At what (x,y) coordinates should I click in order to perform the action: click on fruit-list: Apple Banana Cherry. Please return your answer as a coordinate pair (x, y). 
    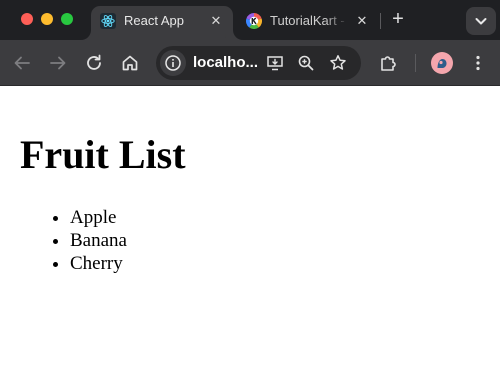
    Looking at the image, I should click on (78, 240).